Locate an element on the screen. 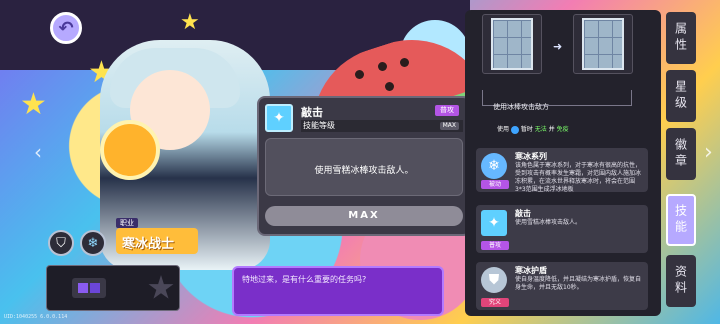  skill-lightning-icon: ✦ is located at coordinates (279, 118).